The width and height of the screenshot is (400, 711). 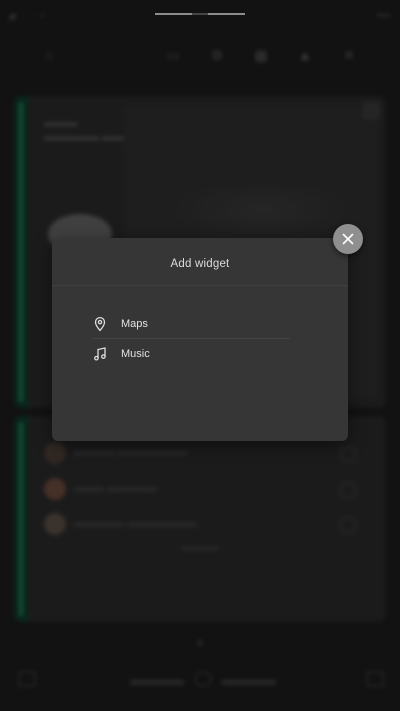 What do you see at coordinates (134, 324) in the screenshot?
I see `option-label: Maps` at bounding box center [134, 324].